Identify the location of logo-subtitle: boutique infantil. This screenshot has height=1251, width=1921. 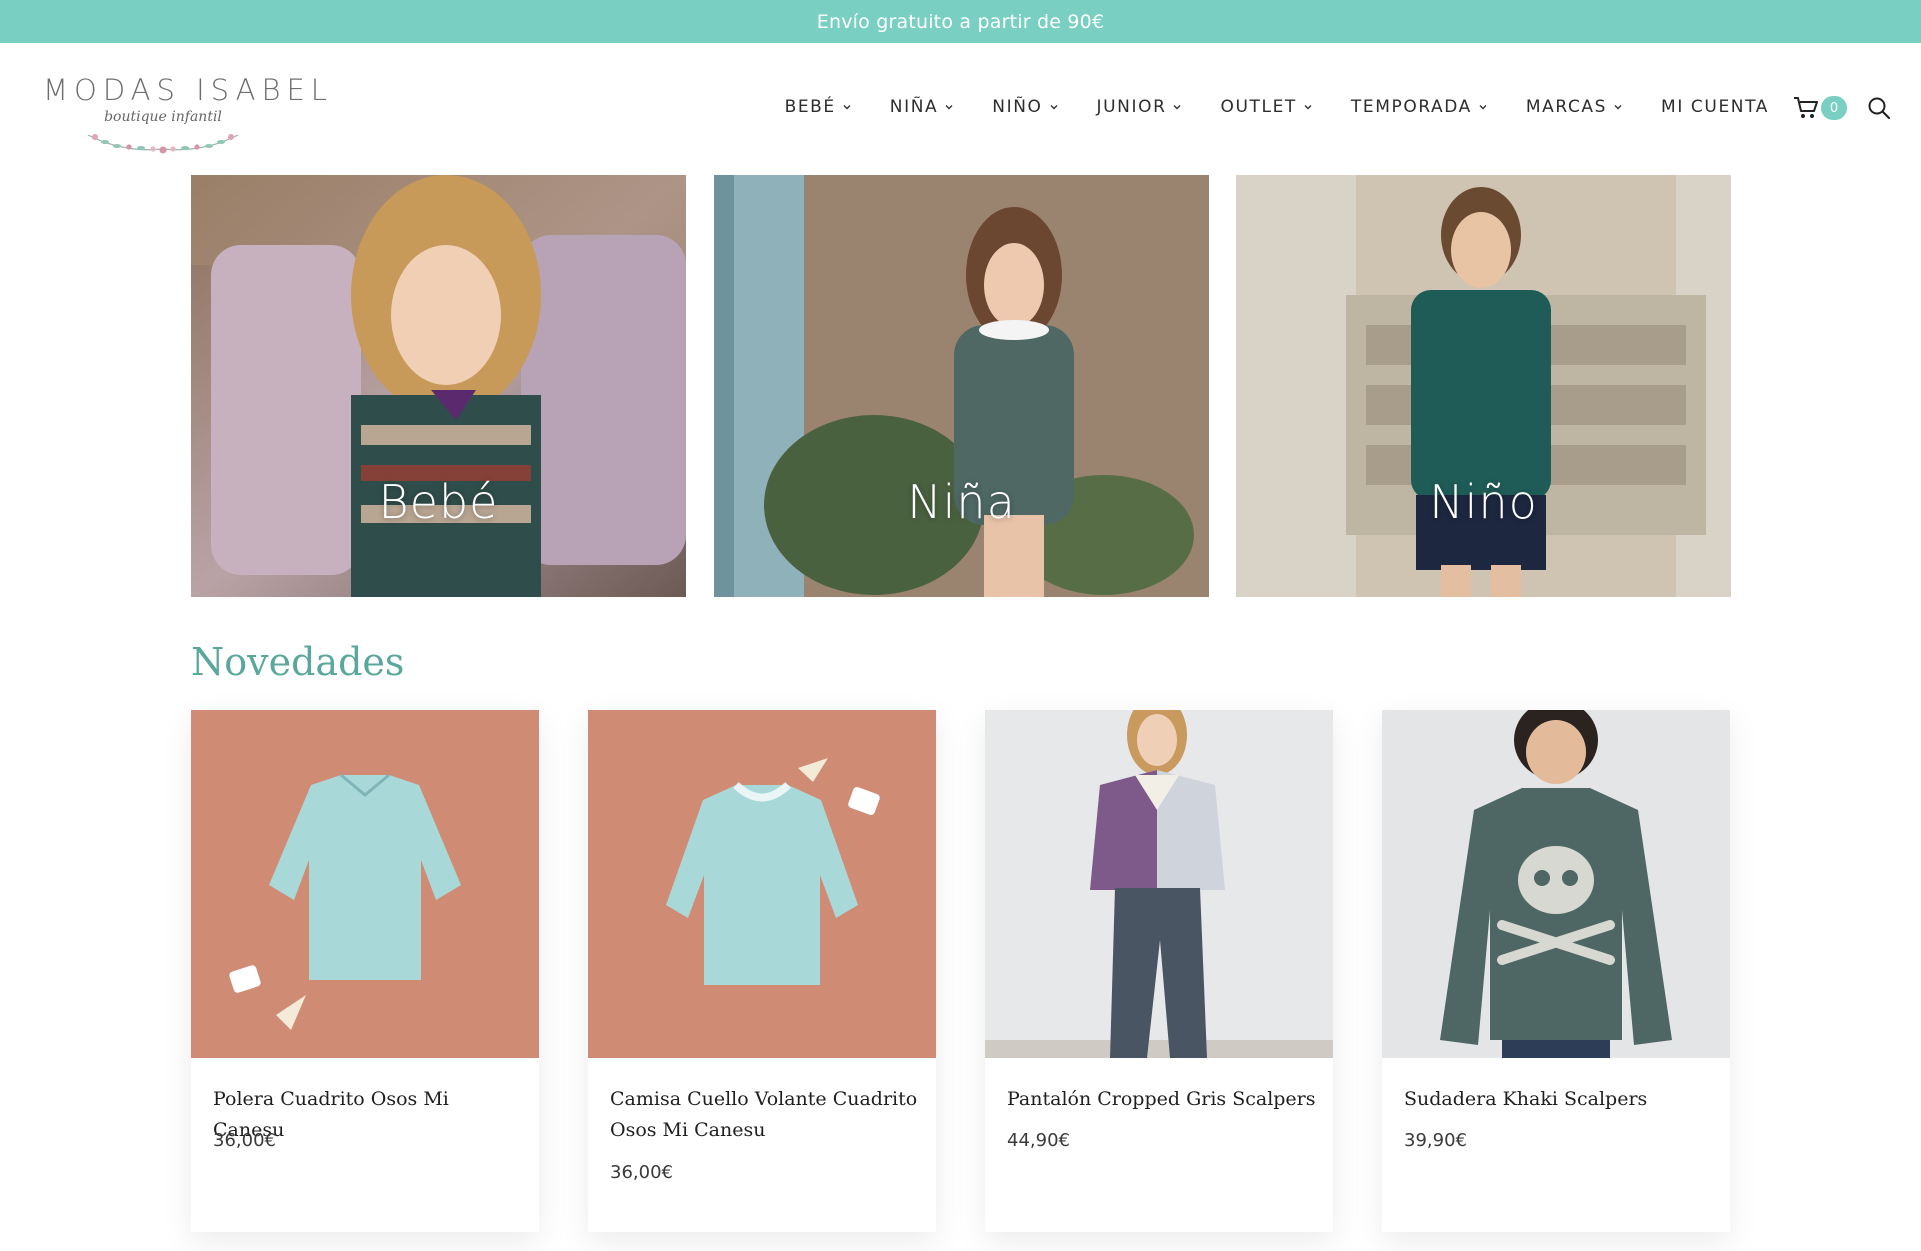
(163, 117).